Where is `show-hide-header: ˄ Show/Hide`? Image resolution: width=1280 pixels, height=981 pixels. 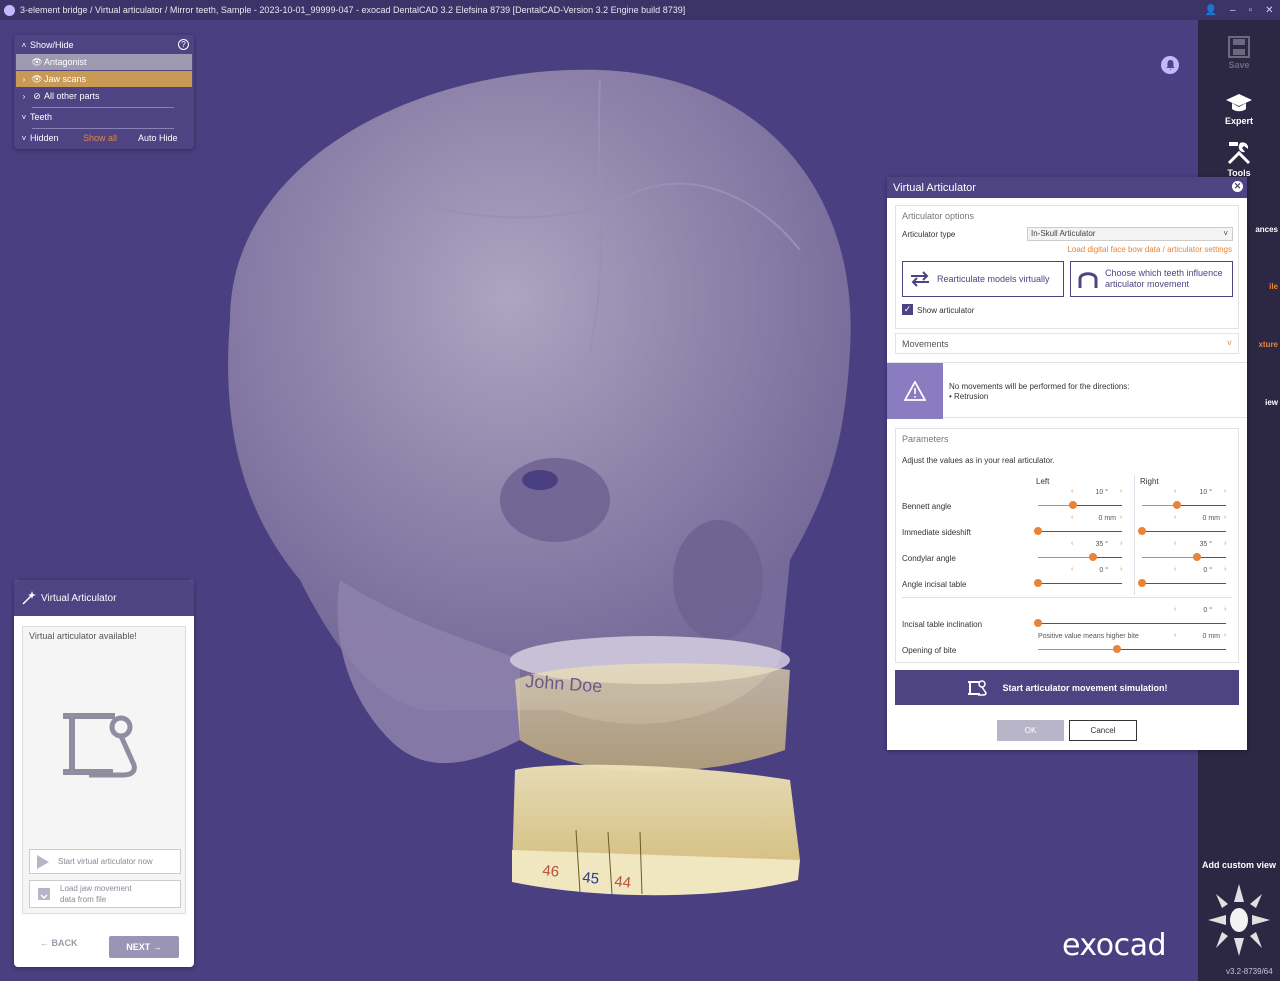
show-hide-header: ˄ Show/Hide is located at coordinates (104, 45).